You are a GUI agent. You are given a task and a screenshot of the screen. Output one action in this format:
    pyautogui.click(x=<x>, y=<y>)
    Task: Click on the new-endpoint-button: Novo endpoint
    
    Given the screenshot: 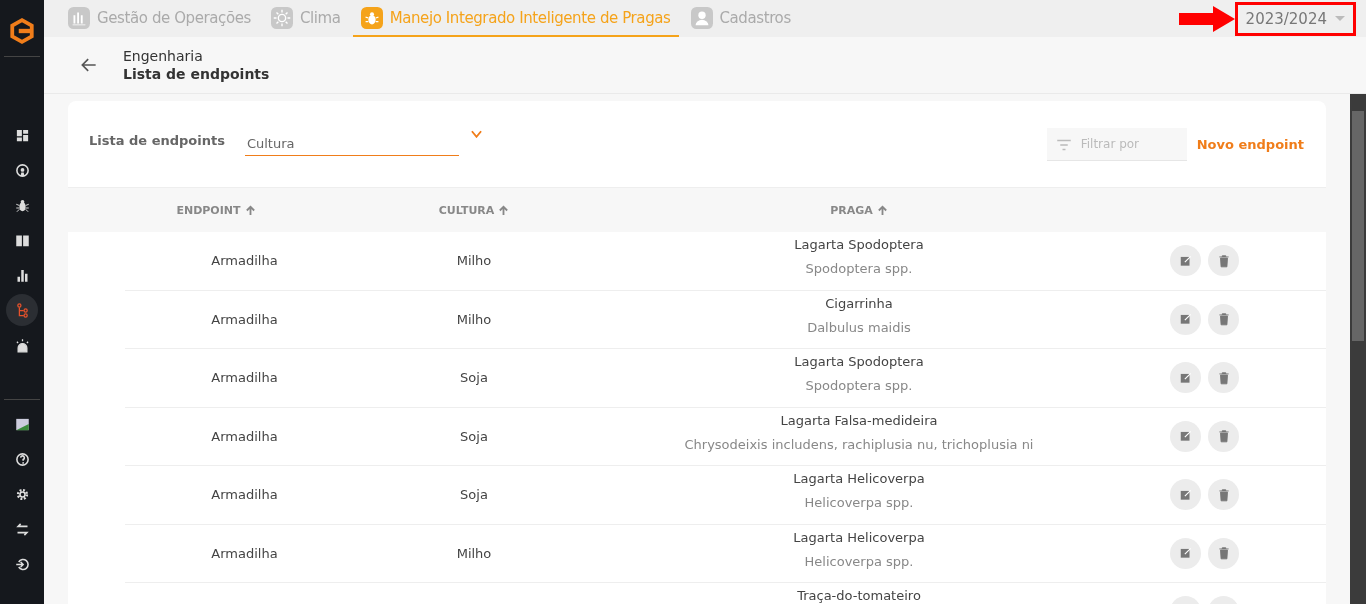 What is the action you would take?
    pyautogui.click(x=1250, y=144)
    